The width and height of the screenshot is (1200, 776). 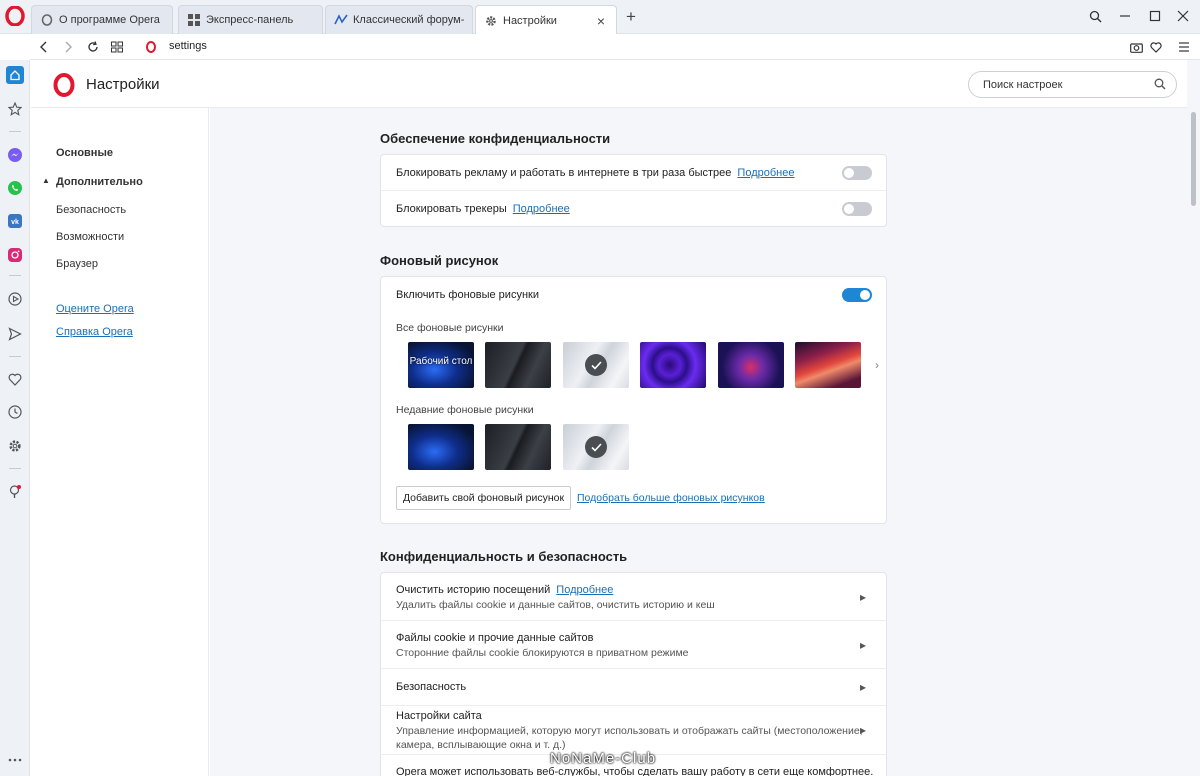 What do you see at coordinates (481, 745) in the screenshot?
I see `site-settings-sub2: камера, всплывающие окна и т. д.)` at bounding box center [481, 745].